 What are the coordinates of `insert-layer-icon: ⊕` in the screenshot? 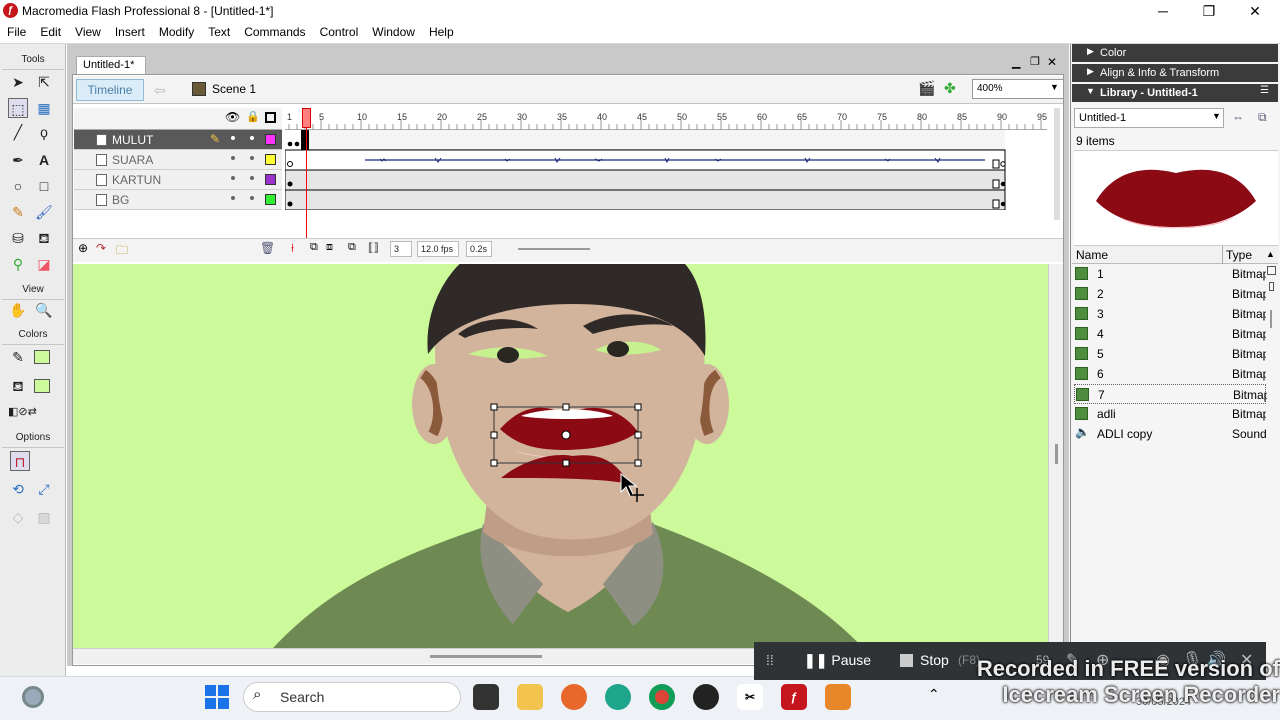 It's located at (83, 248).